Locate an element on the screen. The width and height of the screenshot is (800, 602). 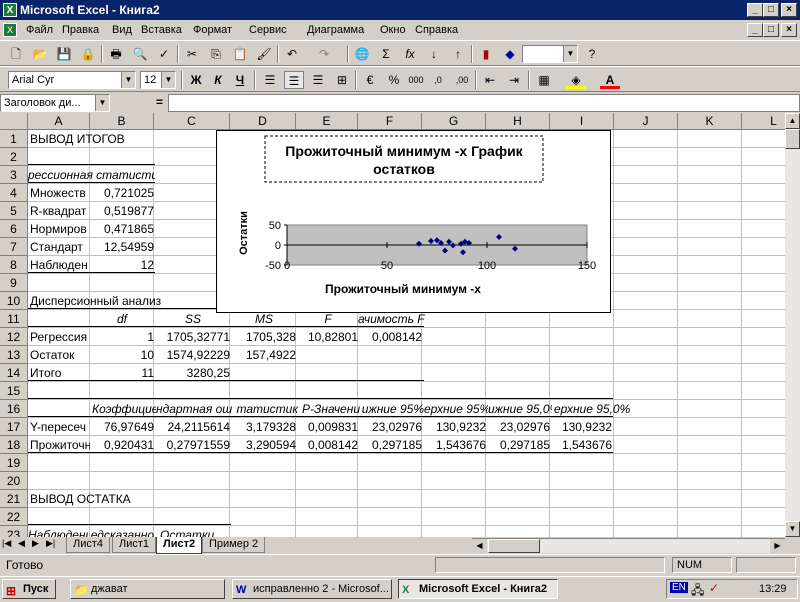
copy-icon: ⎘ is located at coordinates (216, 54).